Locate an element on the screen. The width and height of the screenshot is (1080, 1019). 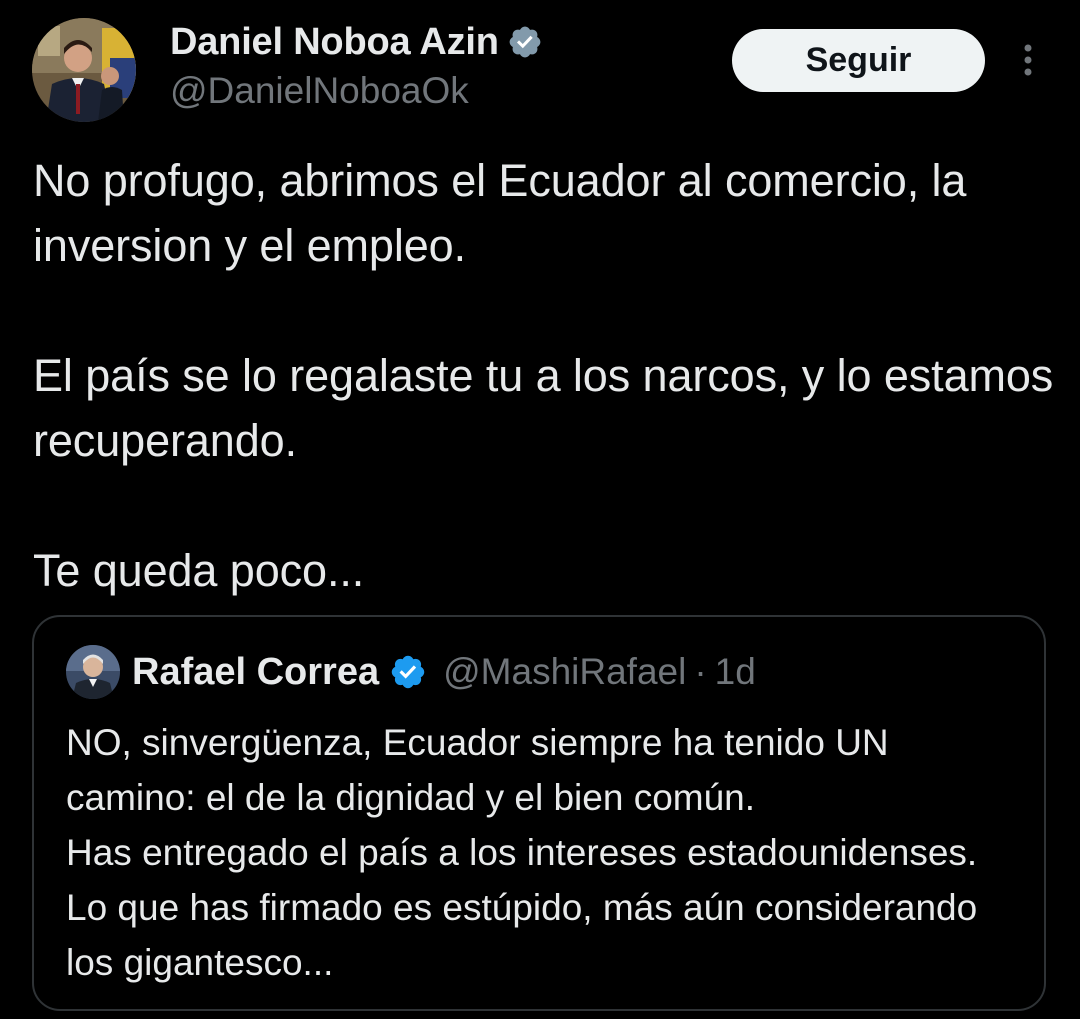
quoted-tweet-header: Rafael Correa @MashiRafael · 1d is located at coordinates (444, 672).